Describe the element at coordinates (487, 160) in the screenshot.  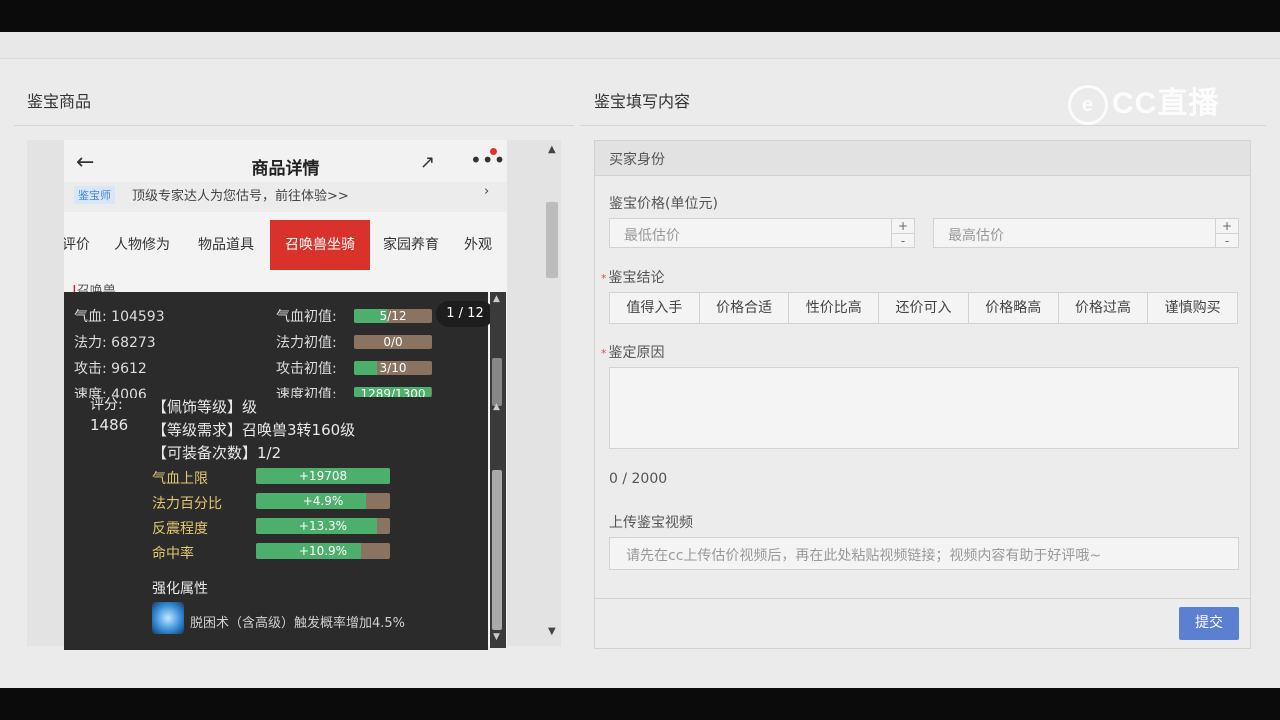
I see `more-dots-icon: •••` at that location.